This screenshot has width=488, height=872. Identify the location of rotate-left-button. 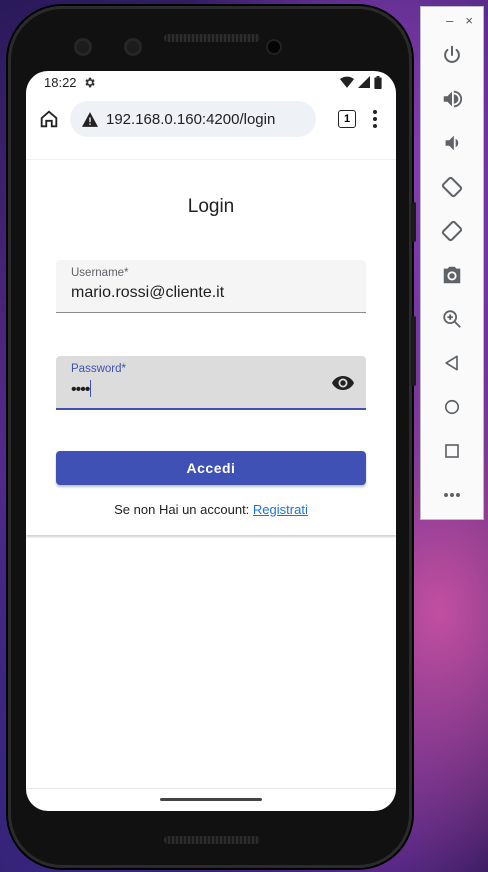
(452, 187).